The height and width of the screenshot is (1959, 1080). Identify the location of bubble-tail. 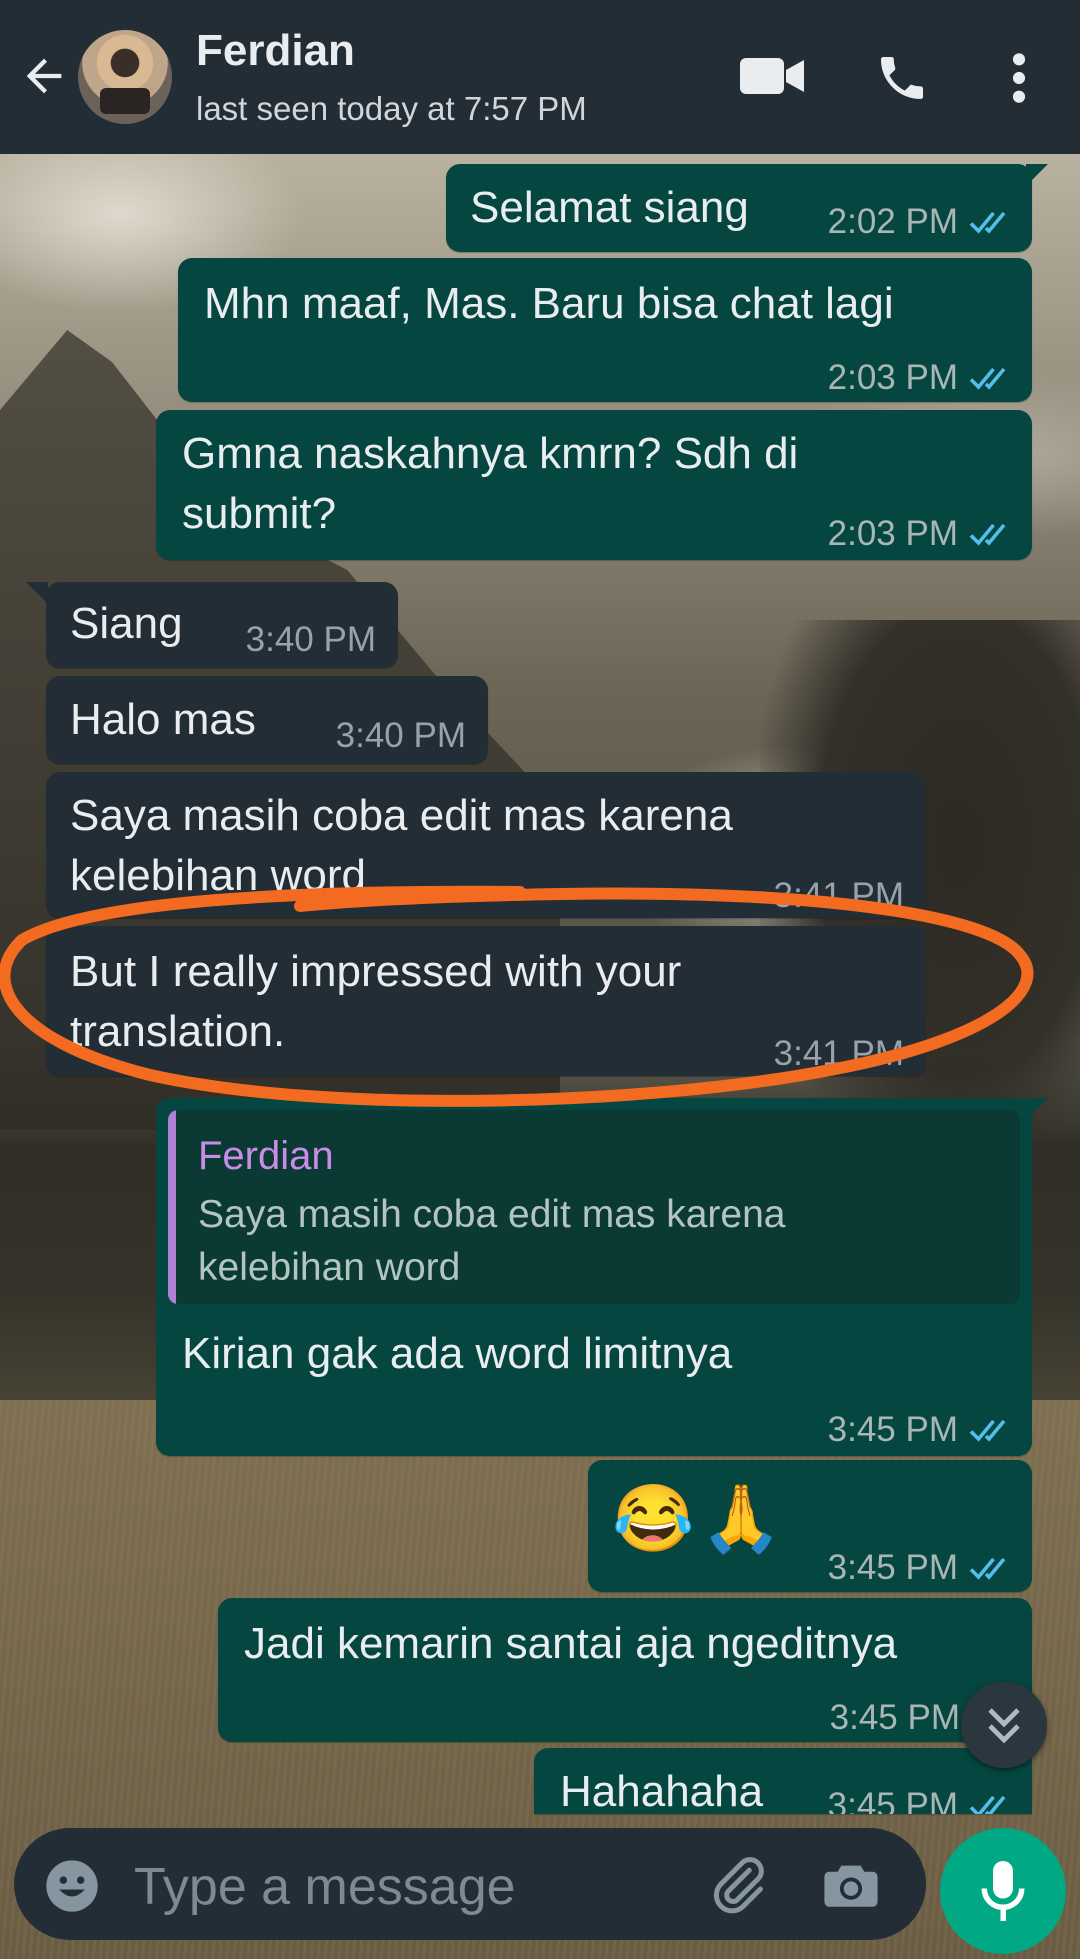
(37, 593).